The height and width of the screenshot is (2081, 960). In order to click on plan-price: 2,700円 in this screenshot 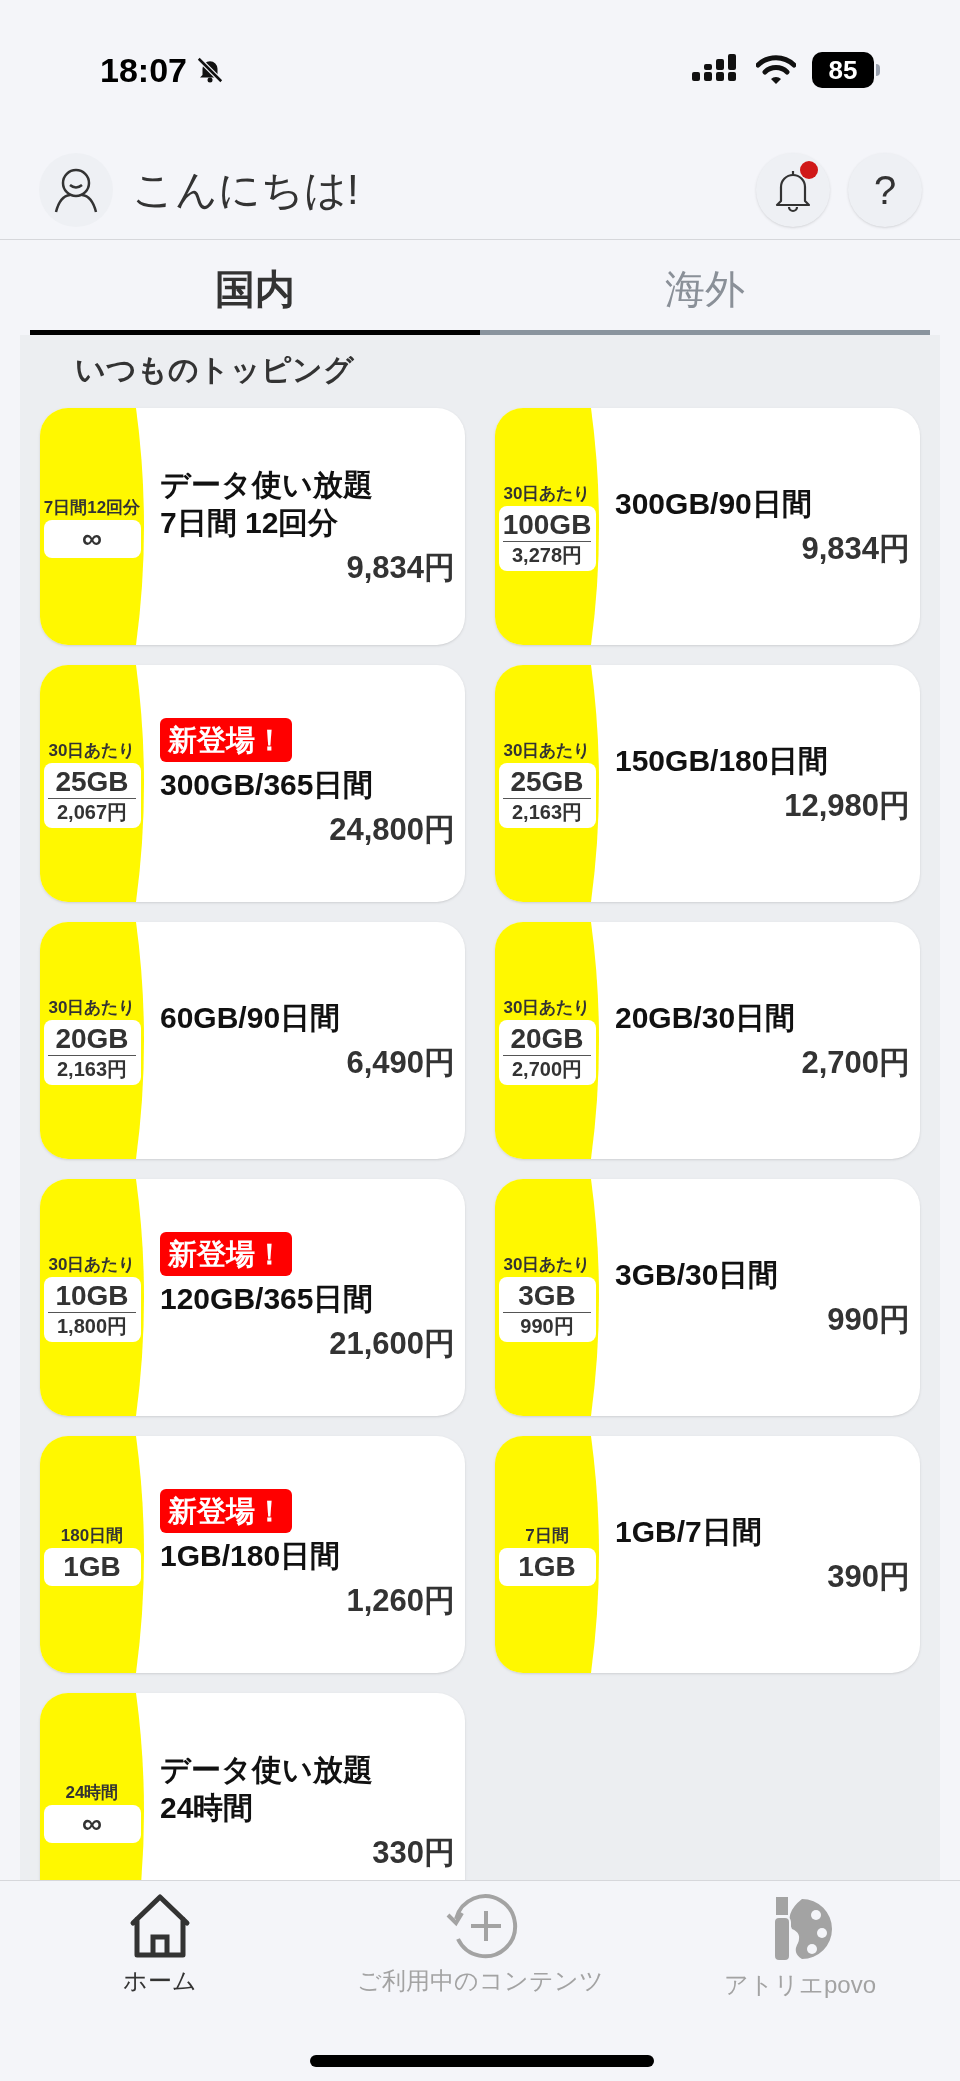, I will do `click(855, 1062)`.